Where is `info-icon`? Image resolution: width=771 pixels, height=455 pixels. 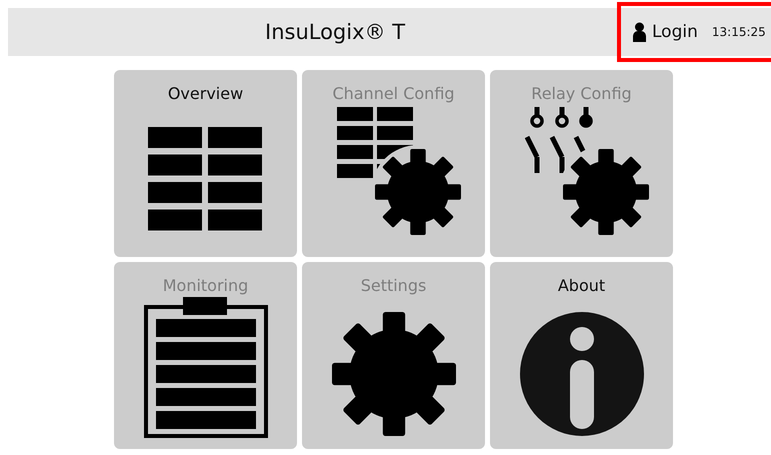 info-icon is located at coordinates (582, 374).